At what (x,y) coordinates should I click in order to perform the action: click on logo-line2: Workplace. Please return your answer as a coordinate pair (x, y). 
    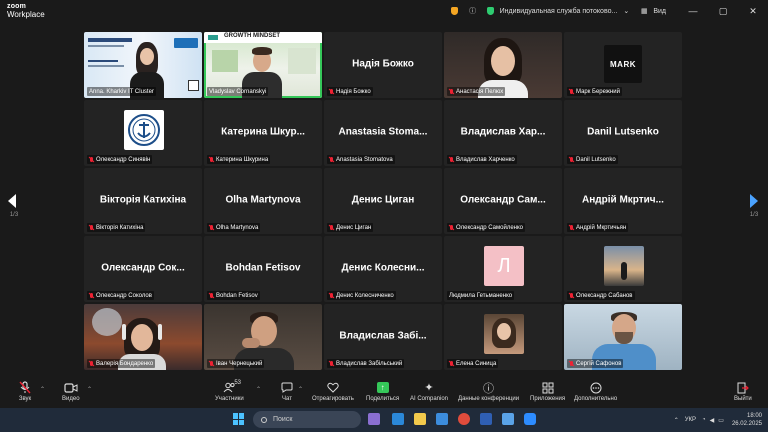
    Looking at the image, I should click on (26, 14).